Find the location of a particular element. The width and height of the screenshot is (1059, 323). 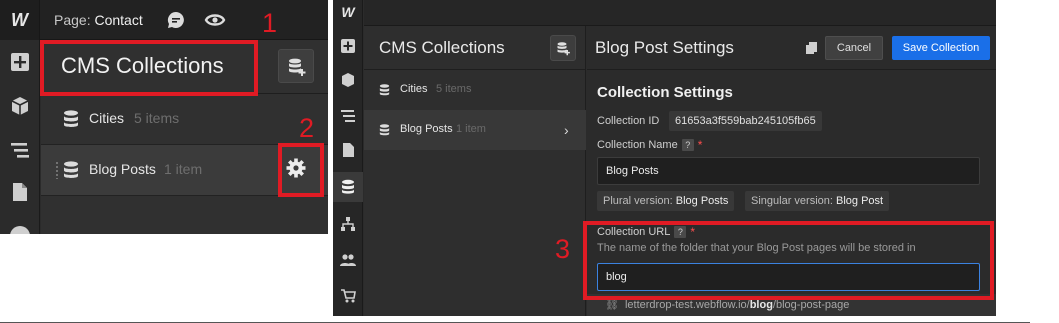

url-folder: blog is located at coordinates (761, 305).